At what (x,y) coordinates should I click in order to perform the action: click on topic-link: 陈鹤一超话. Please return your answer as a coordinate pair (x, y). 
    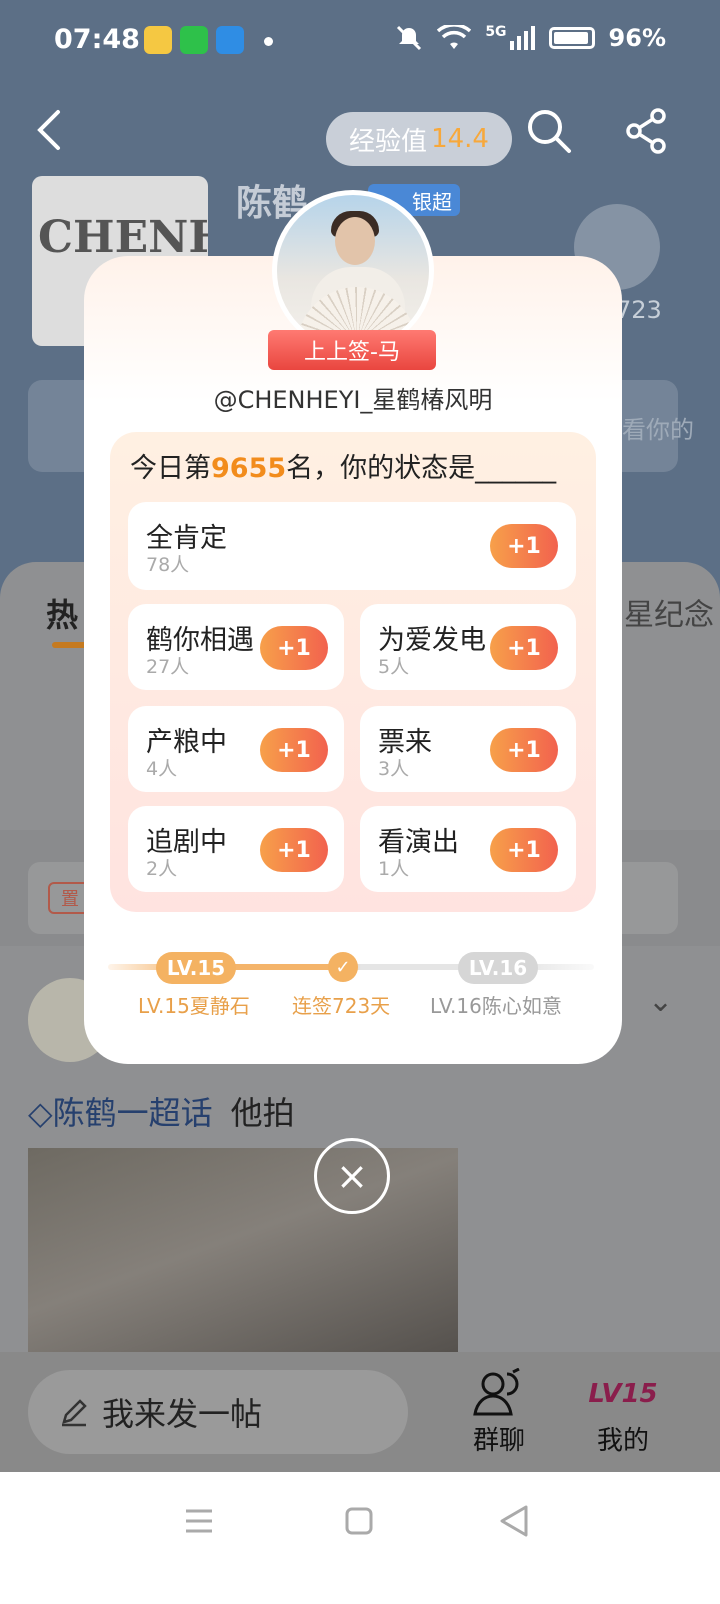
    Looking at the image, I should click on (133, 1113).